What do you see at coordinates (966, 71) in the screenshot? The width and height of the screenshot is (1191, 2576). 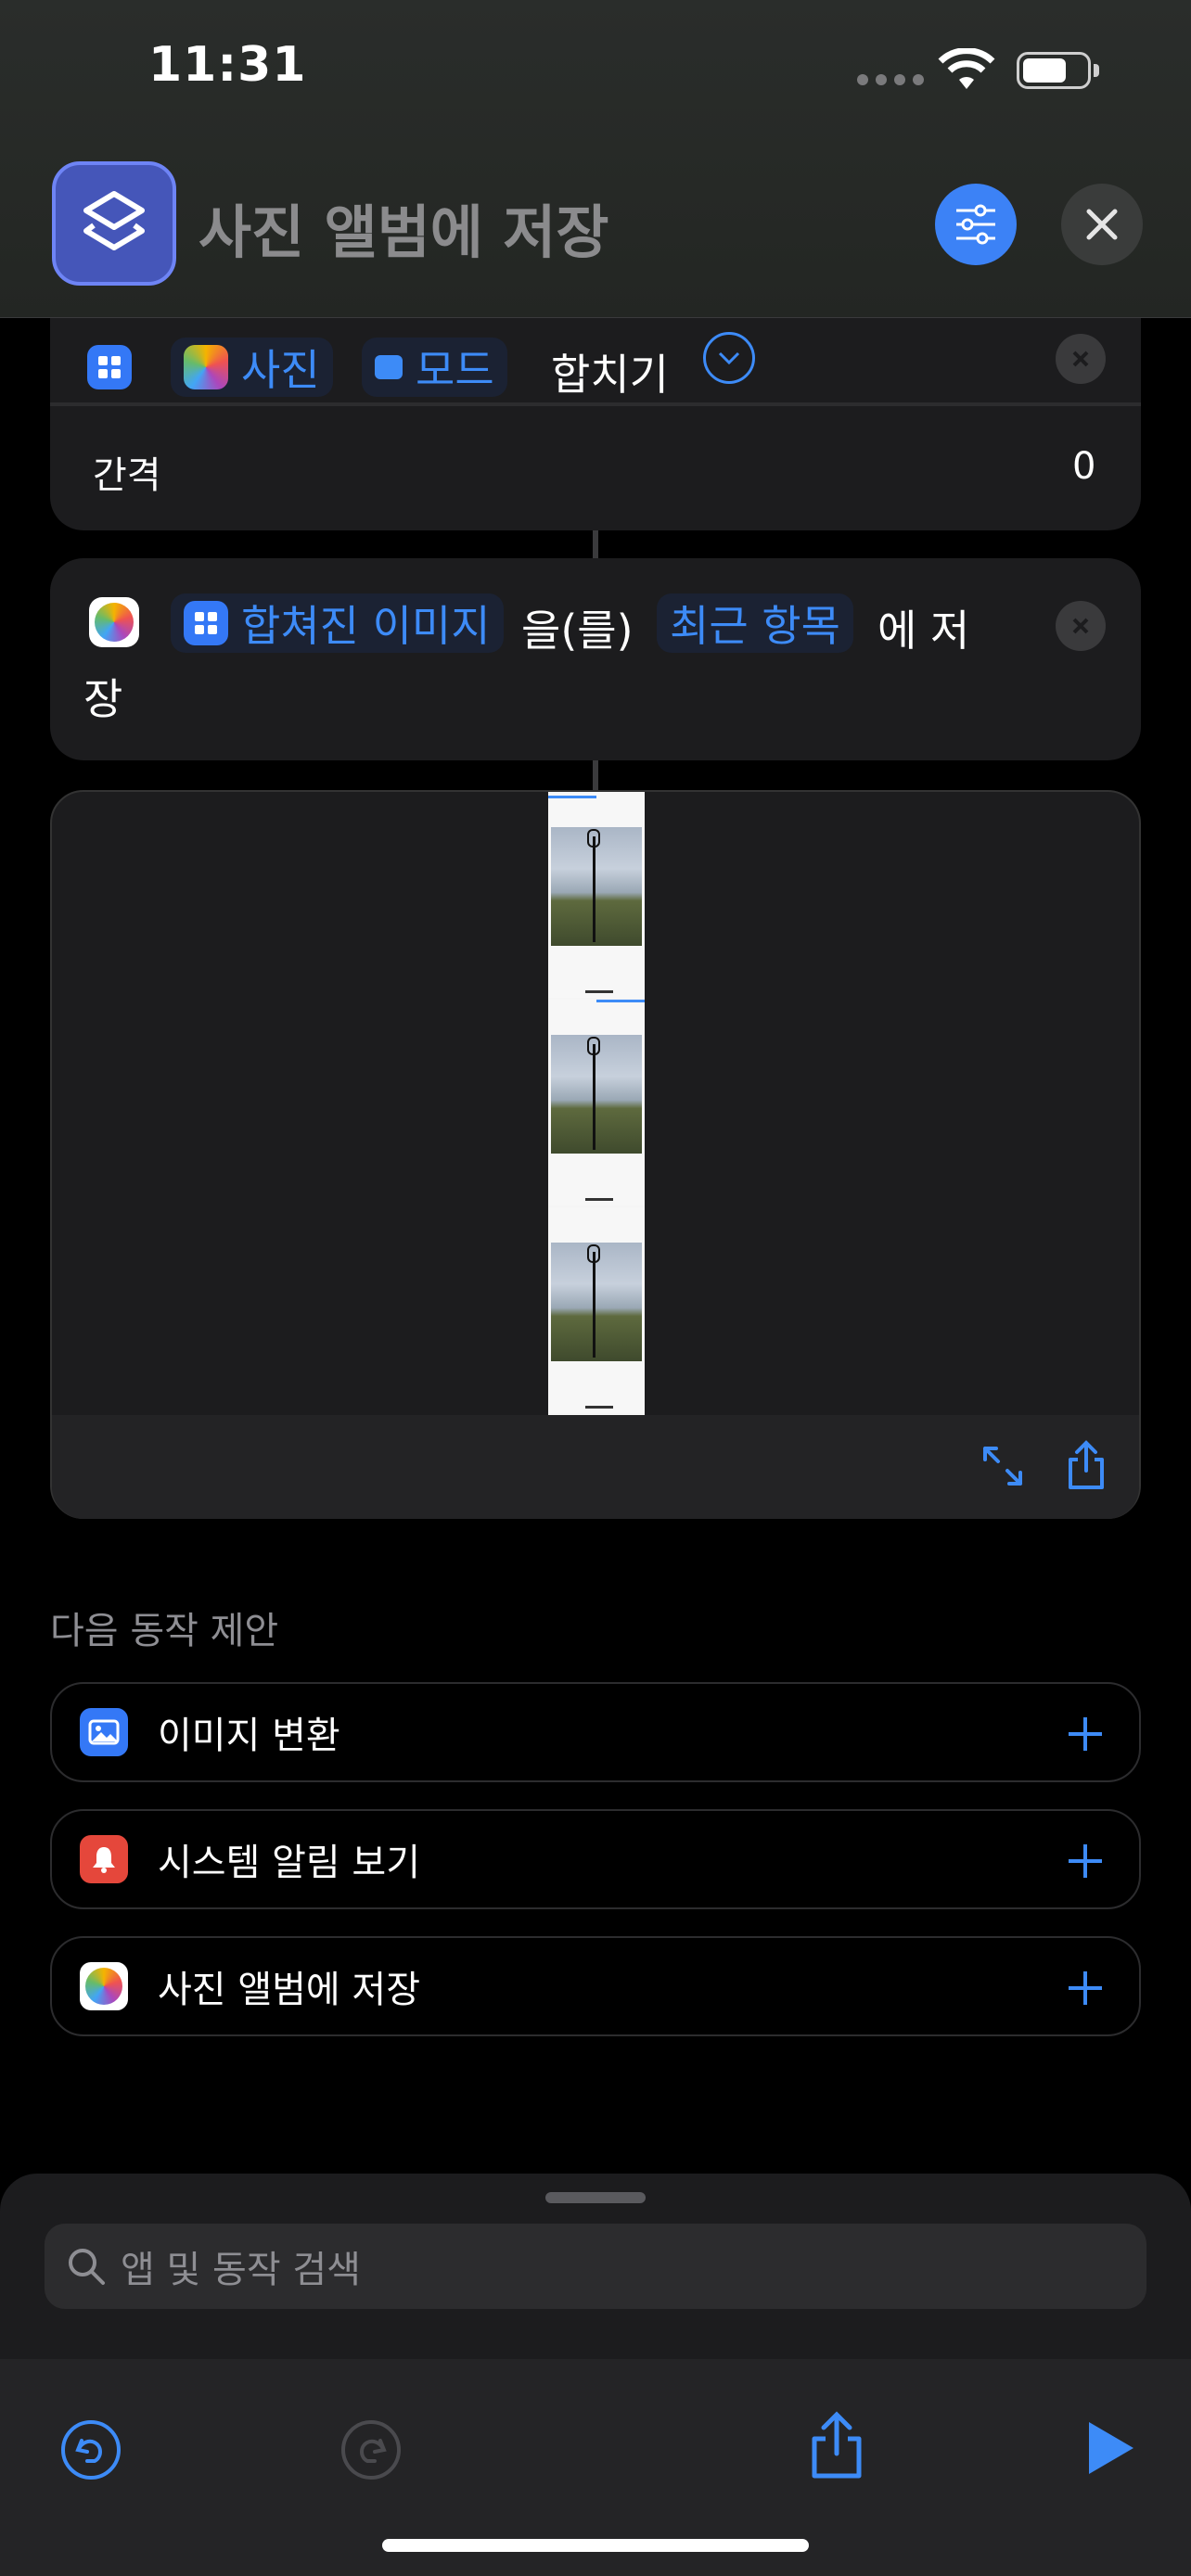 I see `wifi-icon` at bounding box center [966, 71].